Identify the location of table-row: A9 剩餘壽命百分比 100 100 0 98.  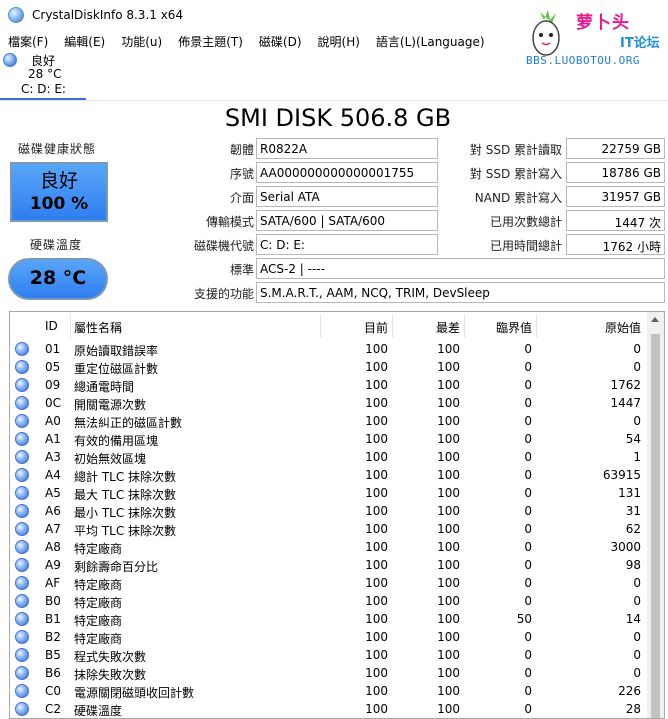
(329, 565).